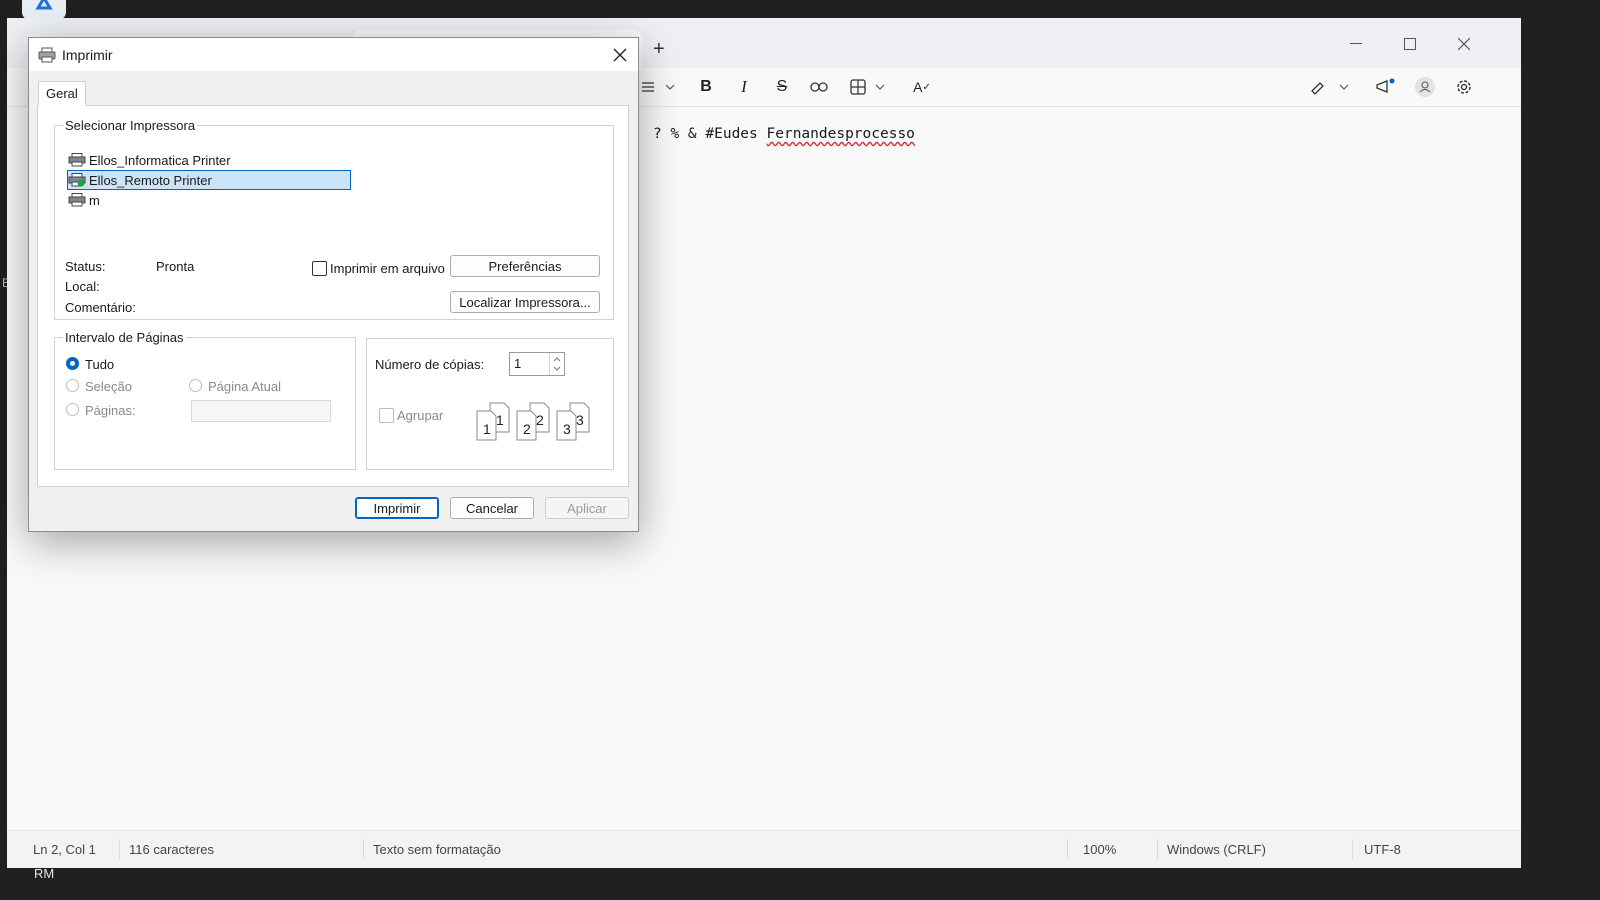 This screenshot has height=900, width=1600. Describe the element at coordinates (420, 415) in the screenshot. I see `collate-label: Agrupar` at that location.